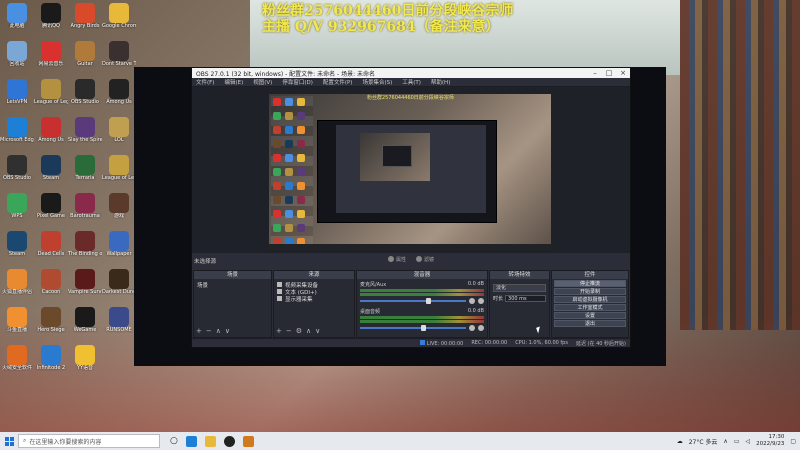 Image resolution: width=800 pixels, height=450 pixels. What do you see at coordinates (17, 57) in the screenshot?
I see `desktop-shortcut: 回收站` at bounding box center [17, 57].